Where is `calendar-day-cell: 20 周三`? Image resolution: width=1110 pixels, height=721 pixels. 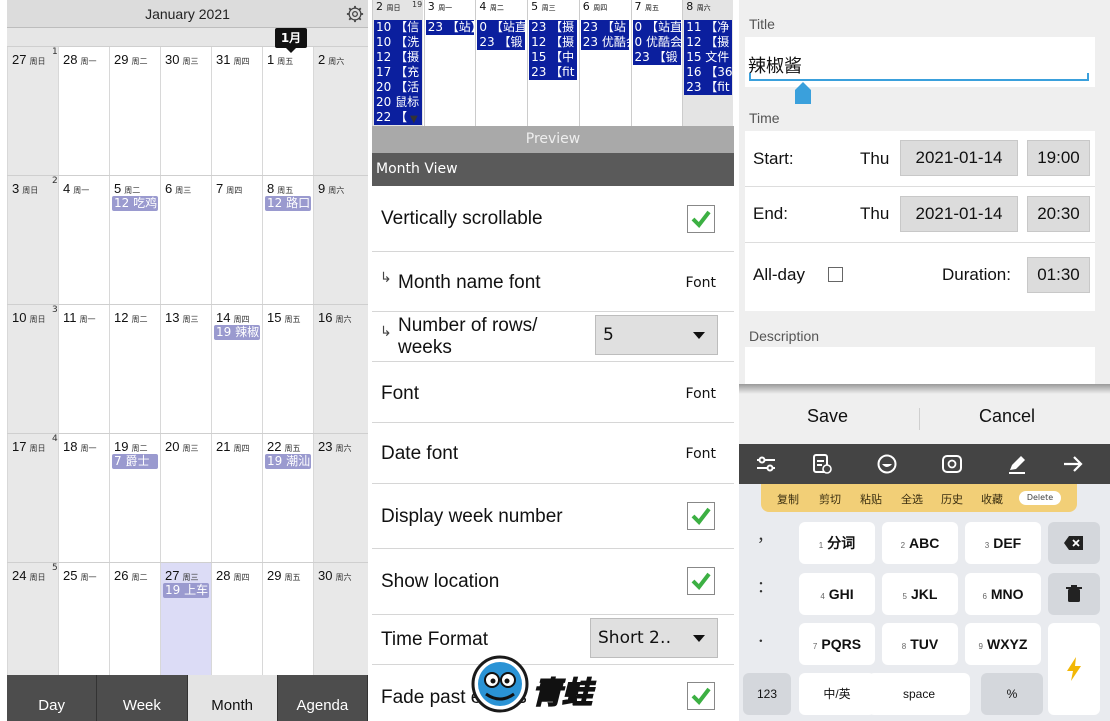
calendar-day-cell: 20 周三 is located at coordinates (185, 498).